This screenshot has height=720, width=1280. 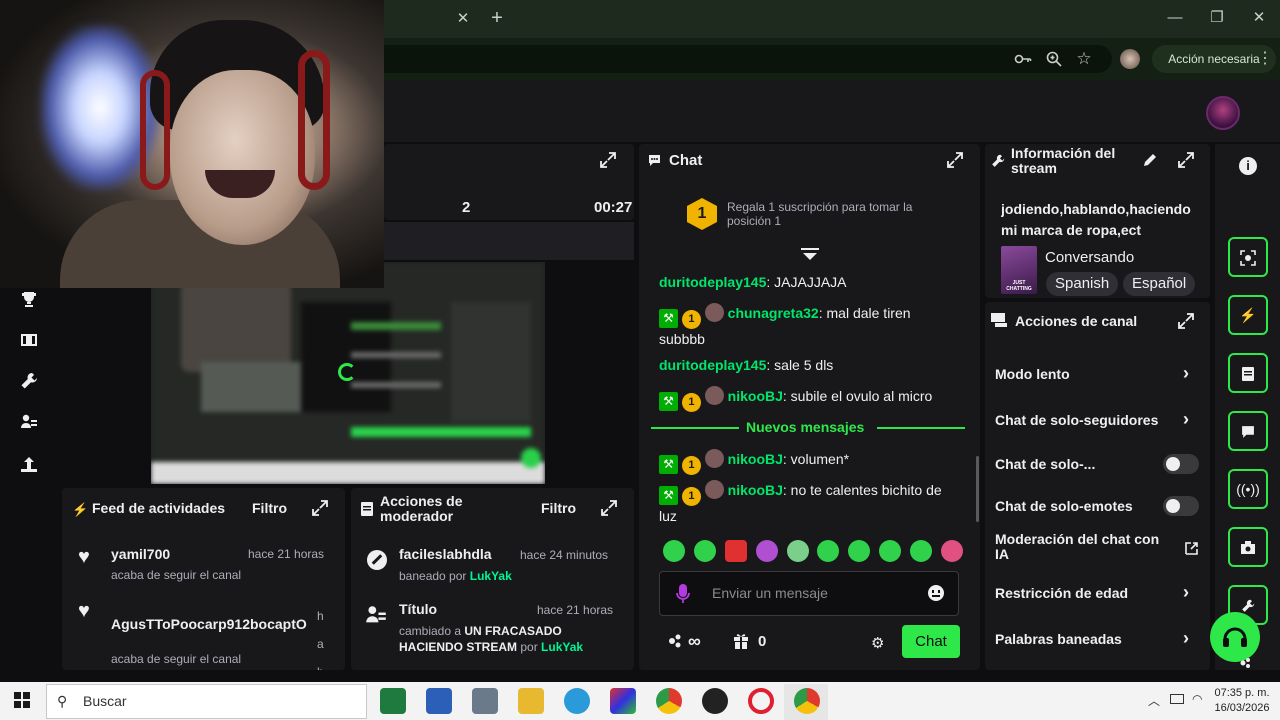 What do you see at coordinates (694, 641) in the screenshot?
I see `points-value: ∞` at bounding box center [694, 641].